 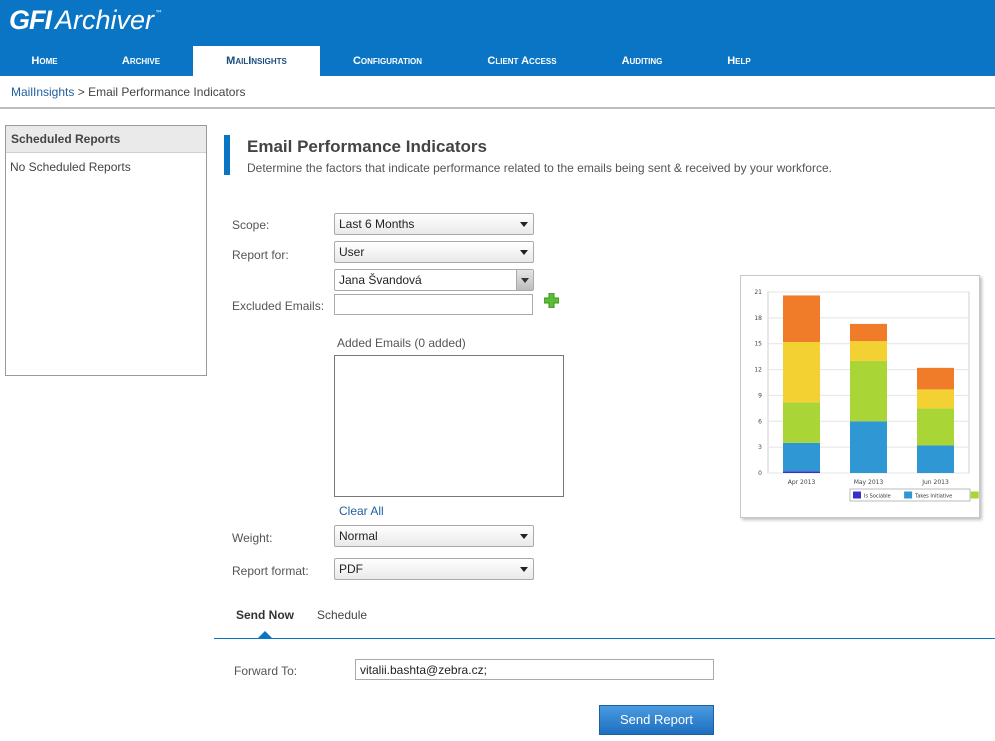 What do you see at coordinates (377, 224) in the screenshot?
I see `scope-value: Last 6 Months` at bounding box center [377, 224].